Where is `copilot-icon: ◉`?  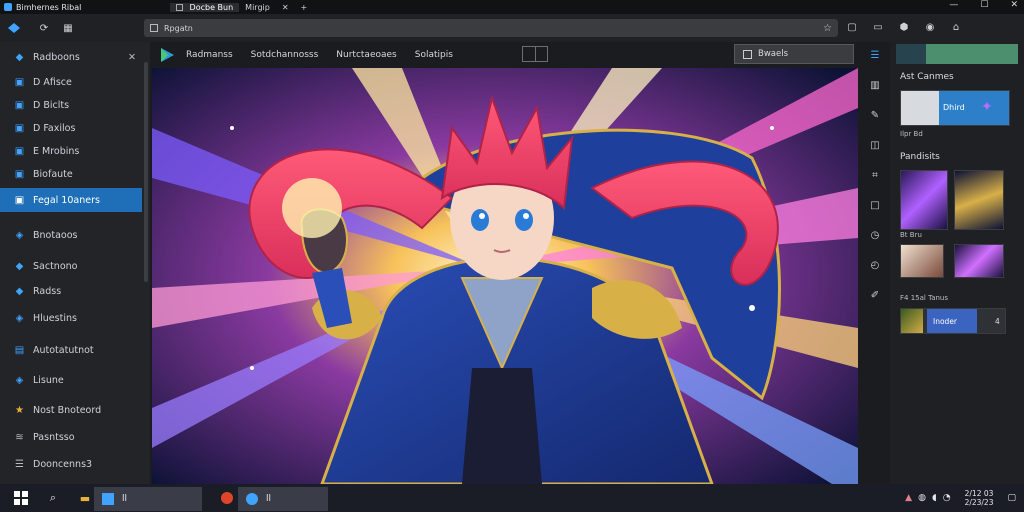 copilot-icon: ◉ is located at coordinates (930, 27).